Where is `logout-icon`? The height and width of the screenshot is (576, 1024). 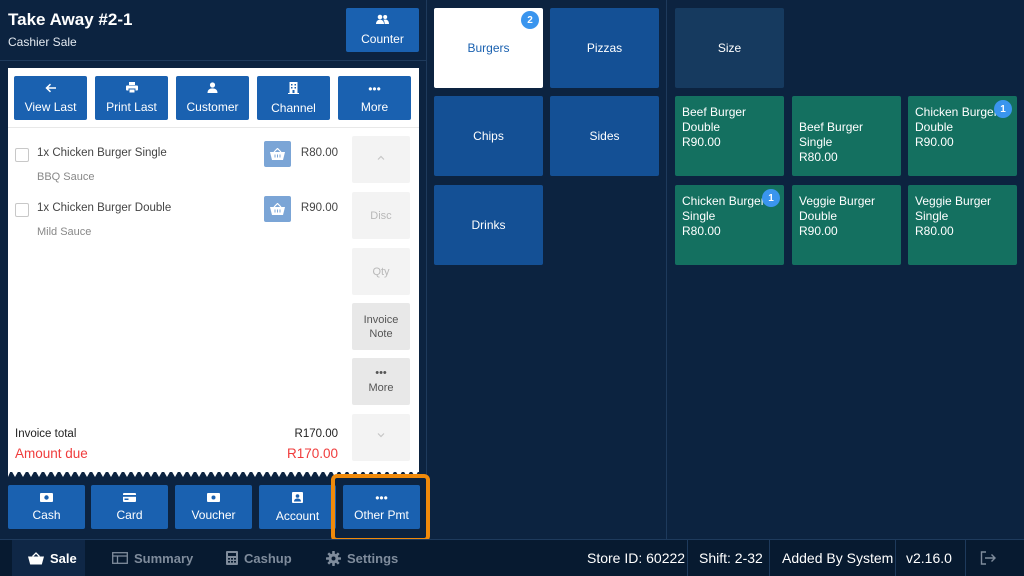 logout-icon is located at coordinates (988, 558).